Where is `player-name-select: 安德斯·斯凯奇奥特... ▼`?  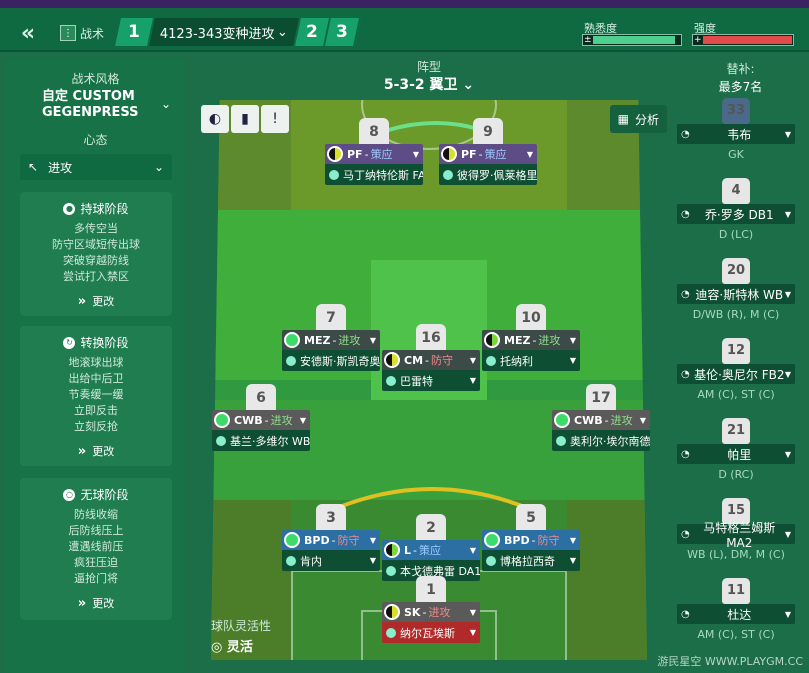
player-name-select: 安德斯·斯凯奇奥特... ▼ is located at coordinates (331, 360).